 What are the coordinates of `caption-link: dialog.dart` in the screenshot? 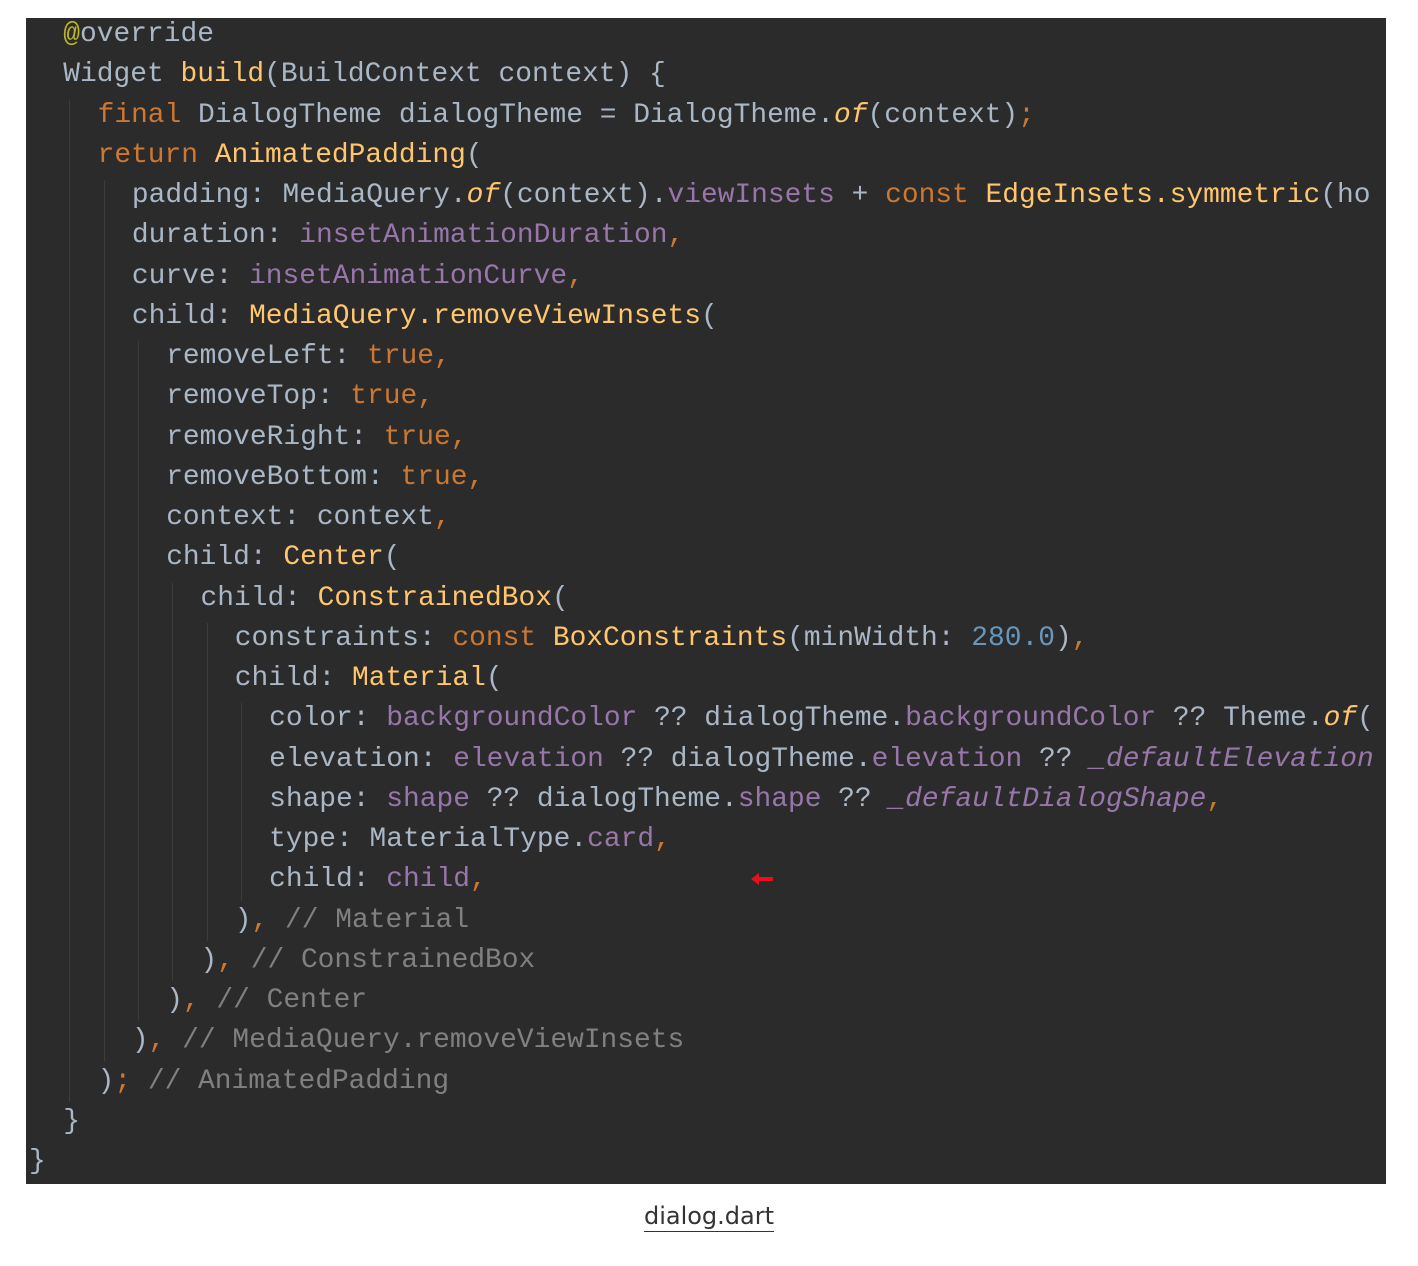 It's located at (709, 1217).